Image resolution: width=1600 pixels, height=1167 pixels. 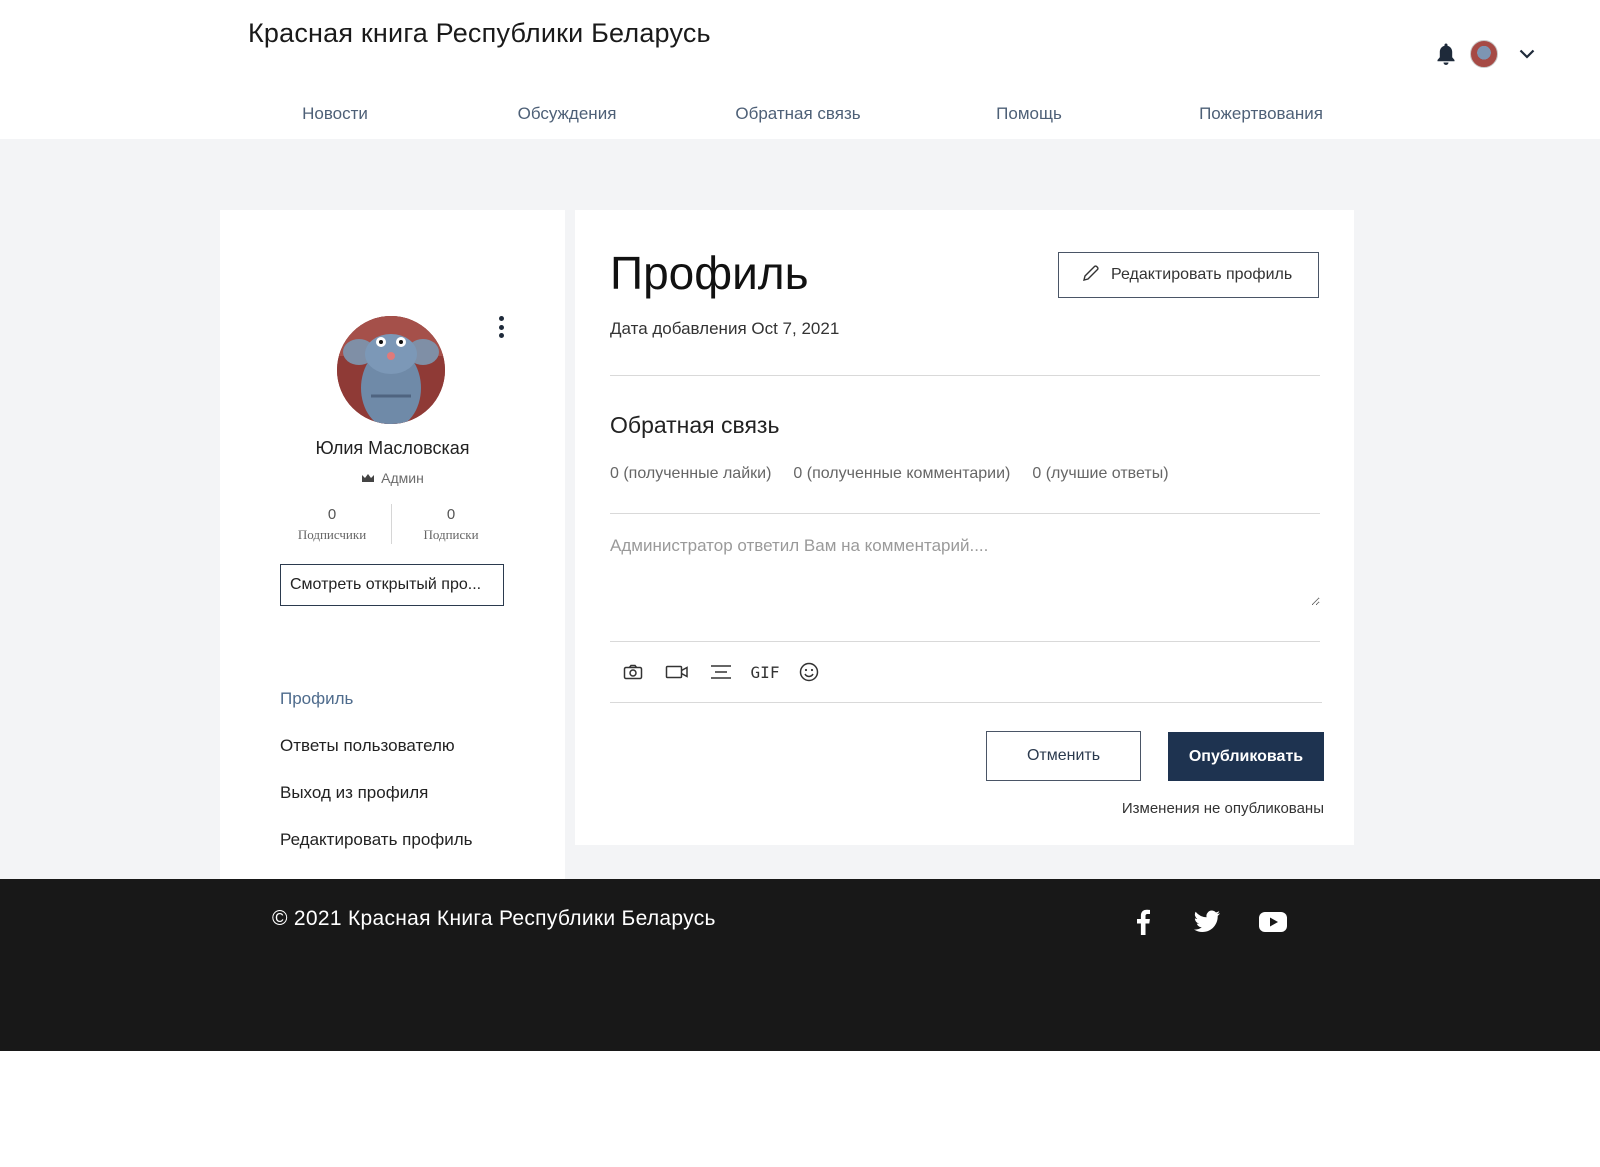 I want to click on feedback-section-title: Обратная связь, so click(x=695, y=425).